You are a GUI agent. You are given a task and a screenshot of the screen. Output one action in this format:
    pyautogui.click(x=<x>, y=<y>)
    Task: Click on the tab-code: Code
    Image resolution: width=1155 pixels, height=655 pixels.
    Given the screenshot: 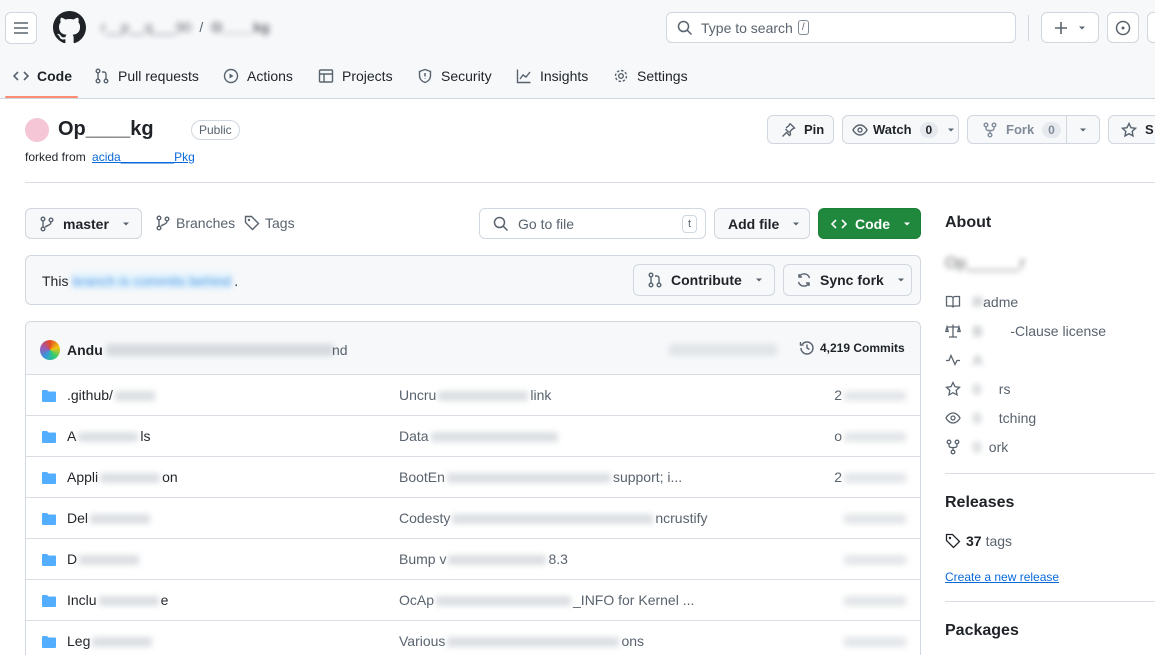 What is the action you would take?
    pyautogui.click(x=42, y=76)
    